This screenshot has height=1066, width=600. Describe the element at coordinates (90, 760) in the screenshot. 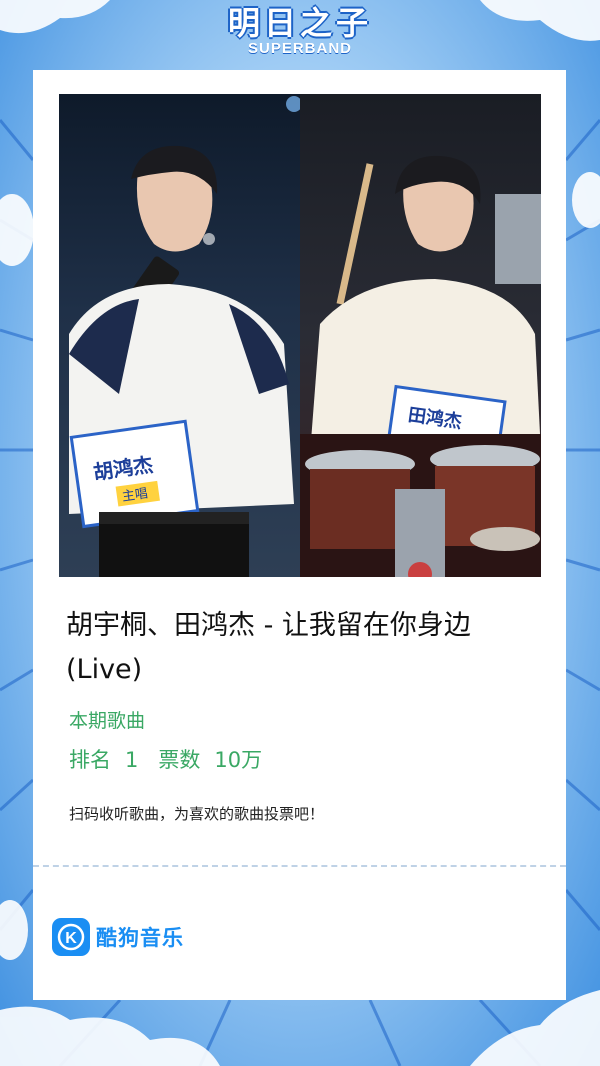

I see `rank-label: 排名` at that location.